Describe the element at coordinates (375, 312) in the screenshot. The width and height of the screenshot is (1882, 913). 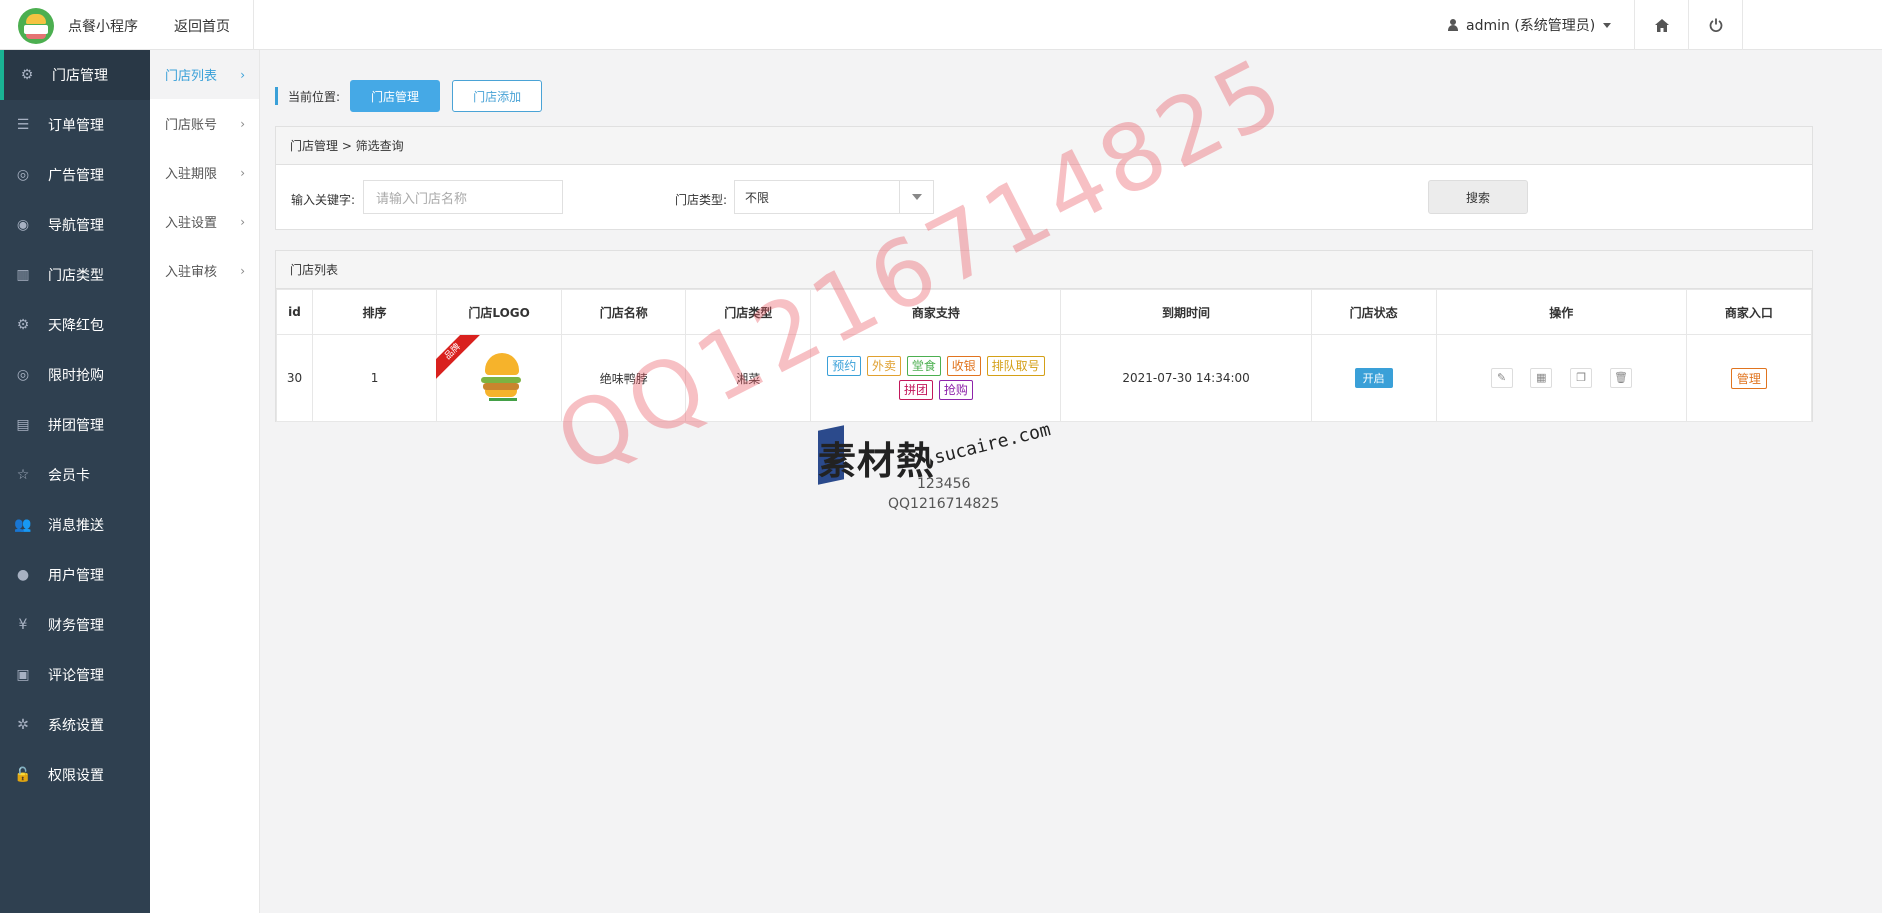
I see `col-sort: 排序` at that location.